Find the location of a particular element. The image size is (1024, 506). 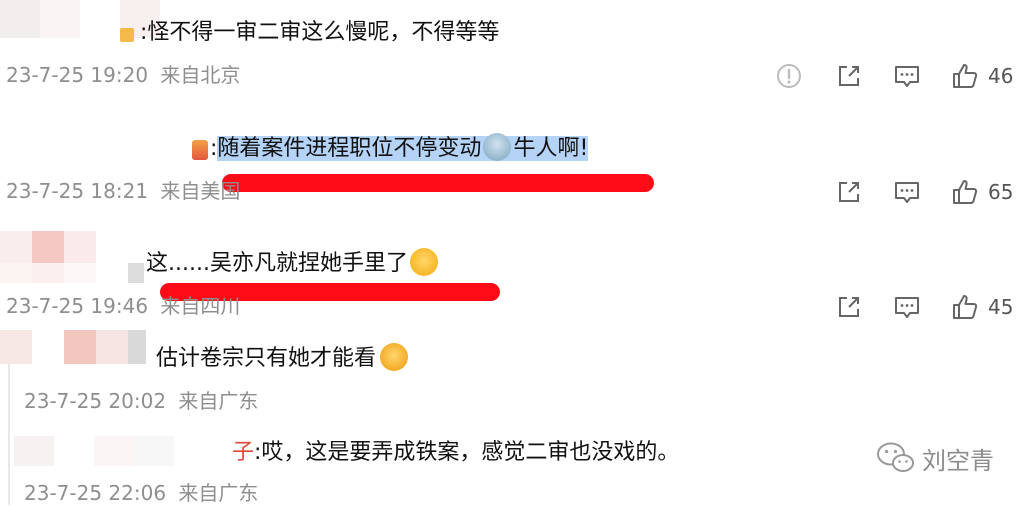

watermark: 刘空青 is located at coordinates (935, 458).